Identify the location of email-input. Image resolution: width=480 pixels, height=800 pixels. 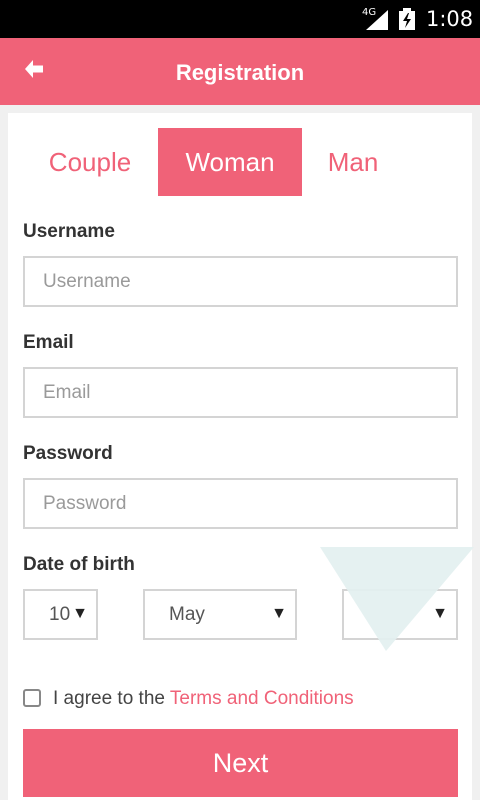
(240, 392).